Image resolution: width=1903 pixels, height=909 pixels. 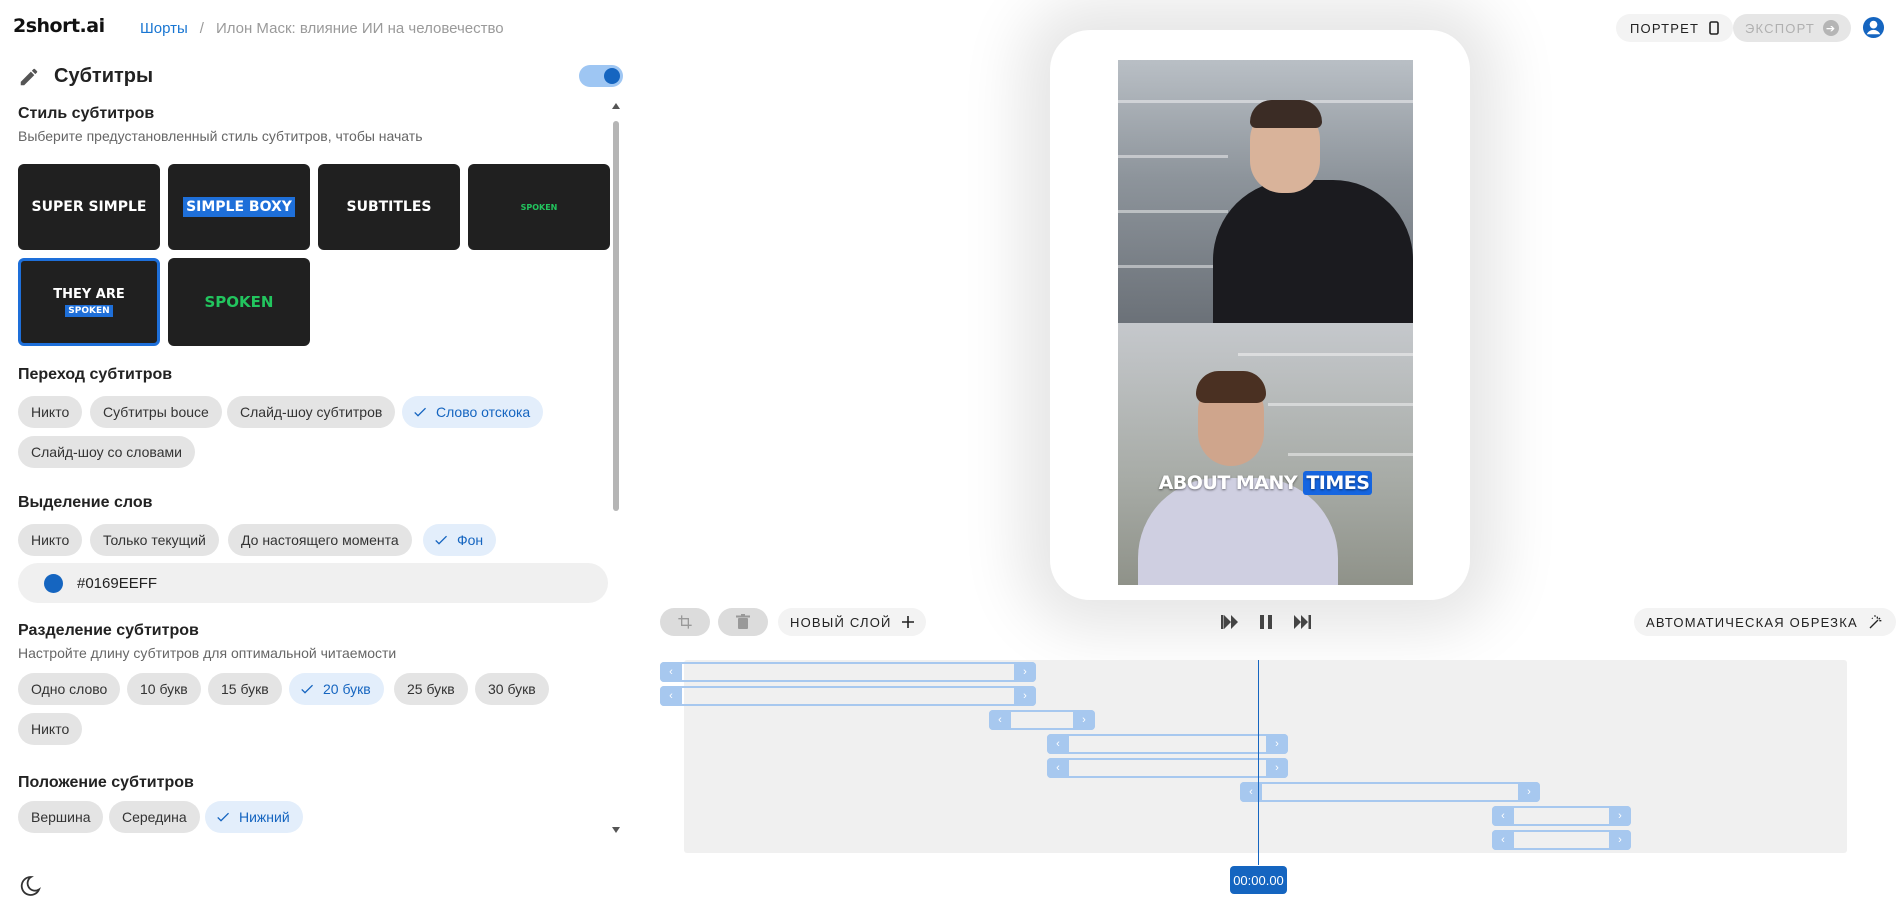 I want to click on split-option-25: 25 букв, so click(x=431, y=689).